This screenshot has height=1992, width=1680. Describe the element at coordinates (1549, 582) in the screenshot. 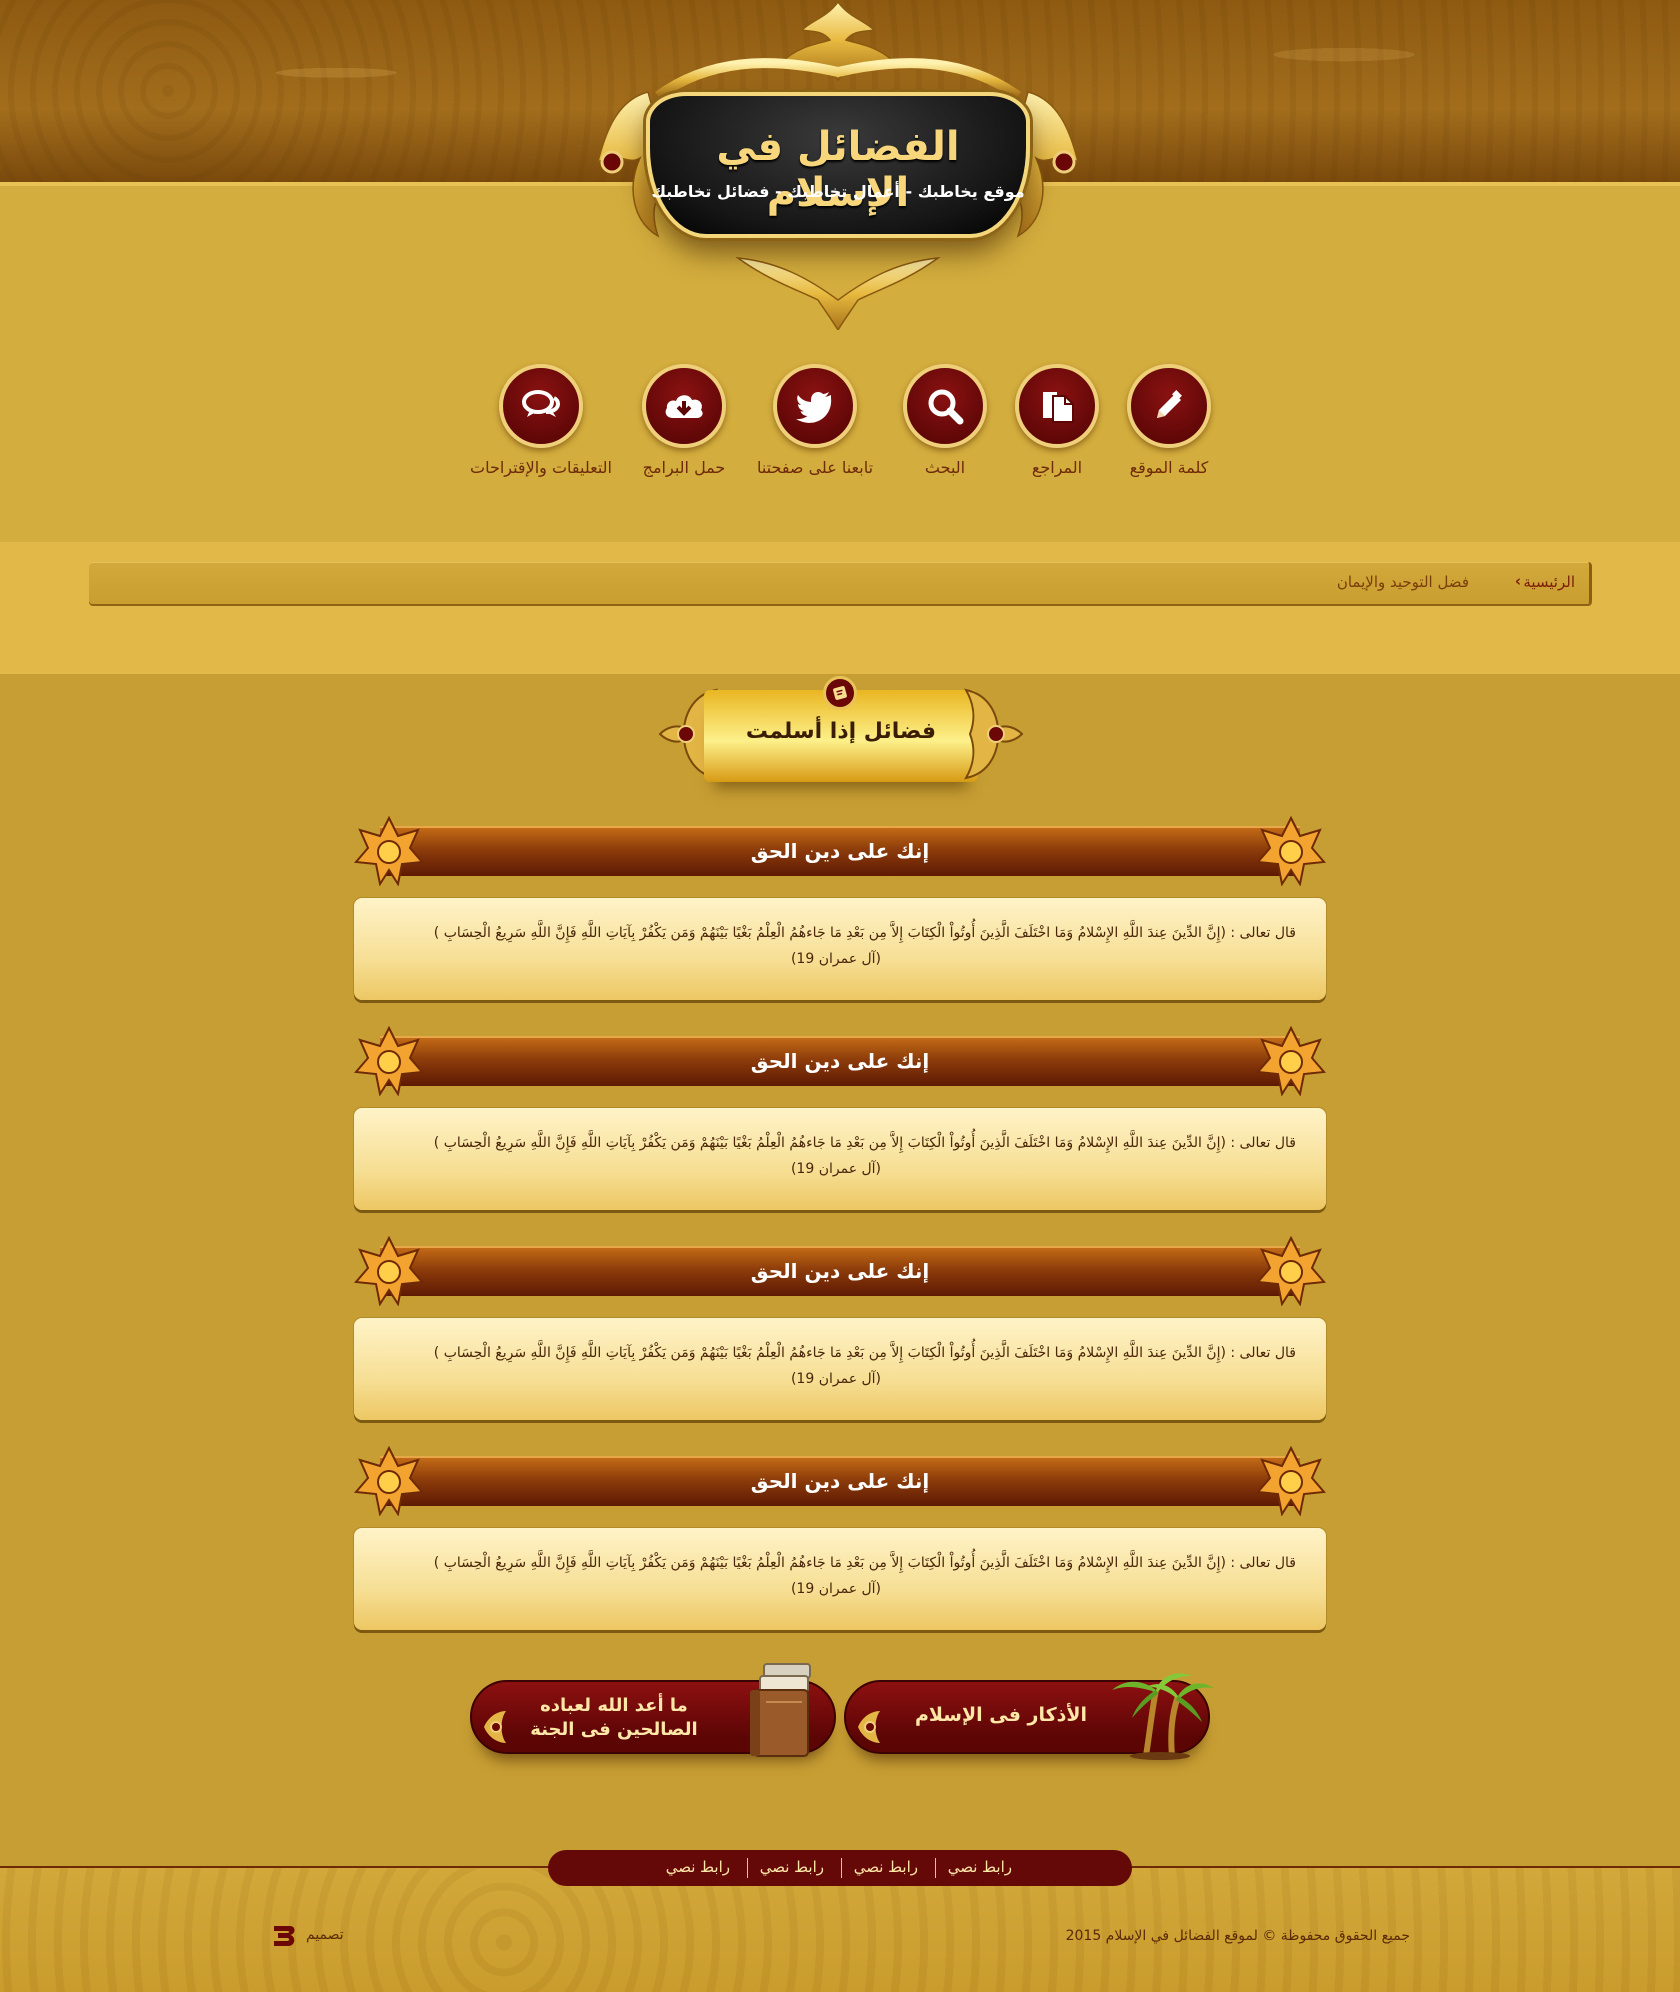

I see `breadcrumb-home-link: الرئيسية` at that location.